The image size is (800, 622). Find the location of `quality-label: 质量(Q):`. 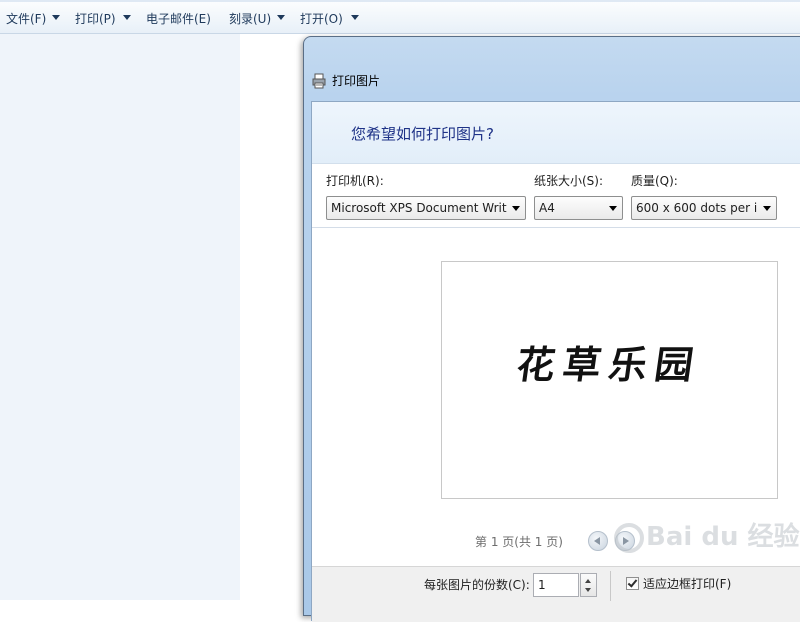

quality-label: 质量(Q): is located at coordinates (654, 181).